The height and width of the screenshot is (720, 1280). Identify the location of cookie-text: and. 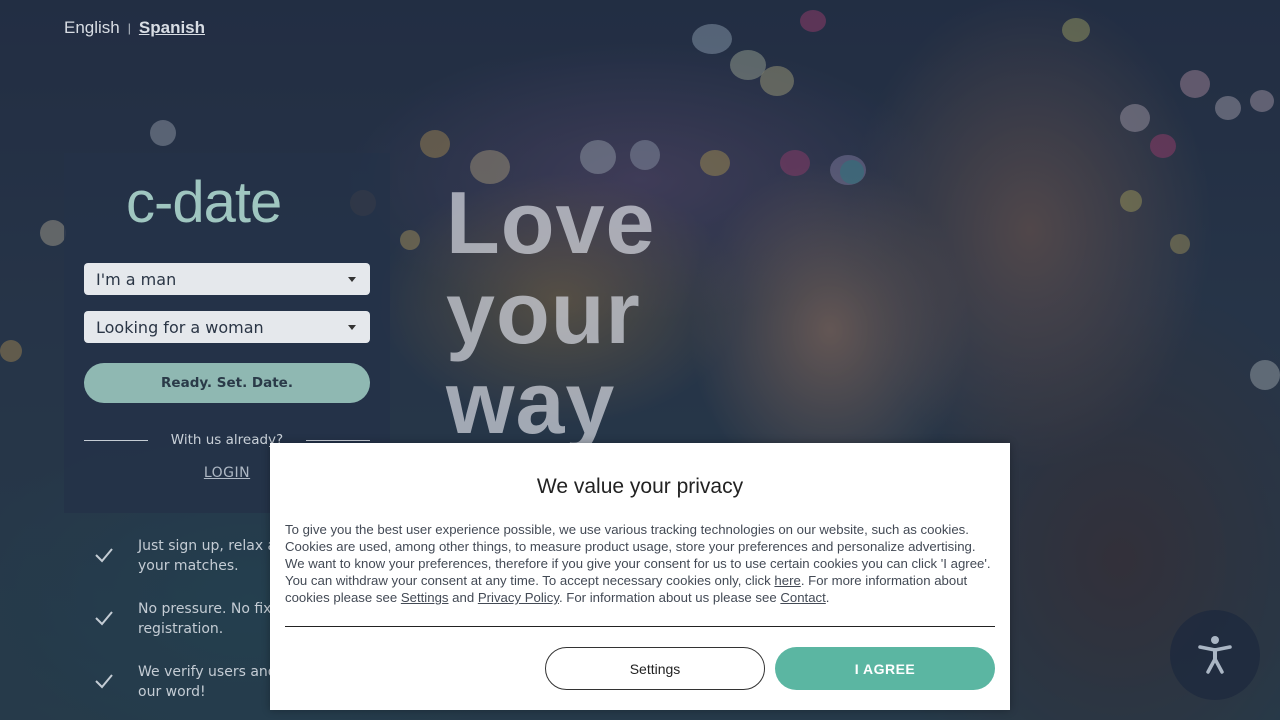
(463, 597).